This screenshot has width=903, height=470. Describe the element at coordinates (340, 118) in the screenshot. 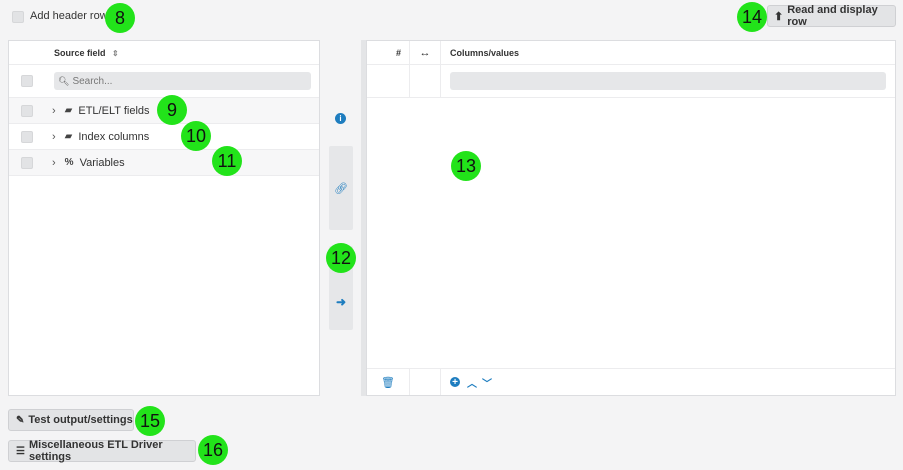

I see `info-icon: i` at that location.